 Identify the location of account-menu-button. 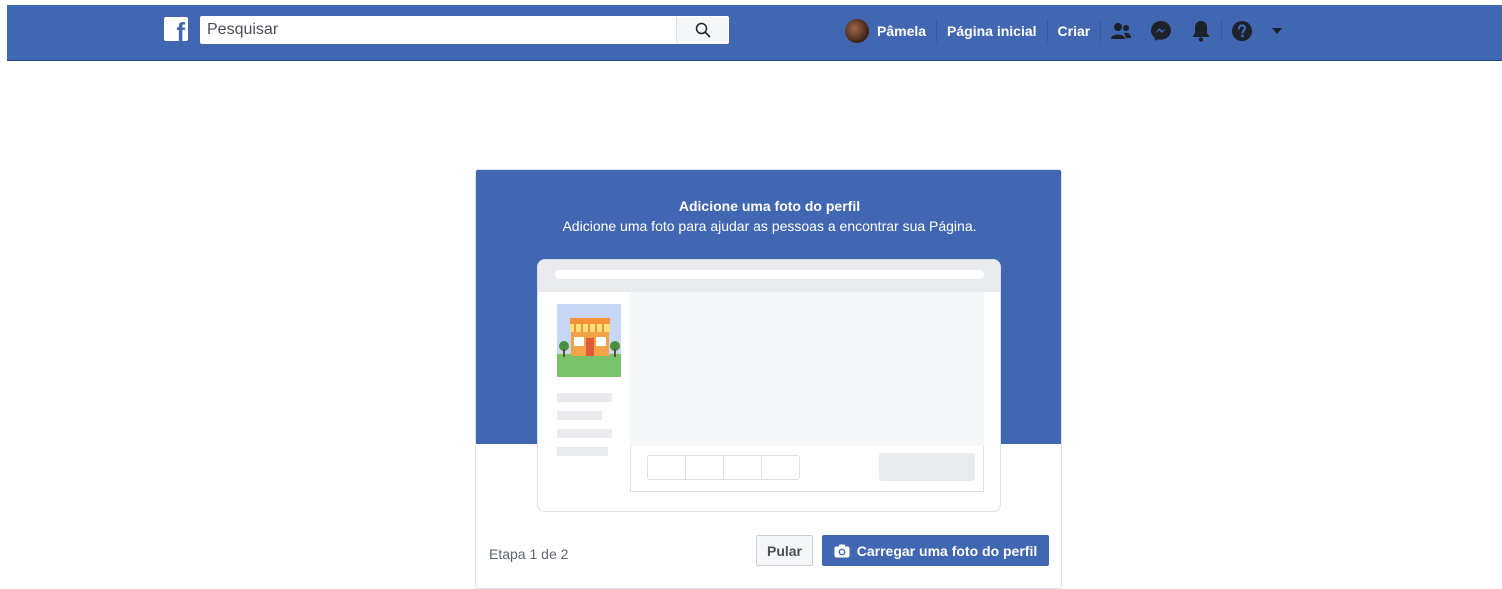
(1277, 31).